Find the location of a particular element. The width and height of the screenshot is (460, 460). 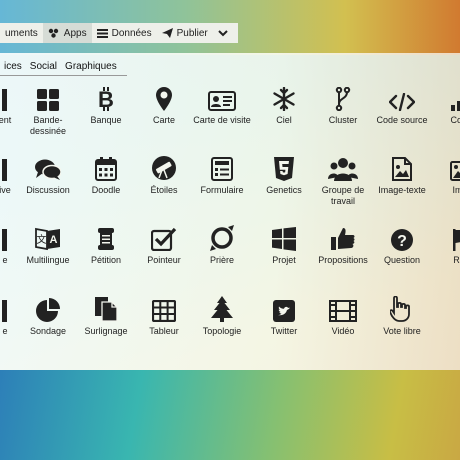

chat-icon is located at coordinates (48, 167).